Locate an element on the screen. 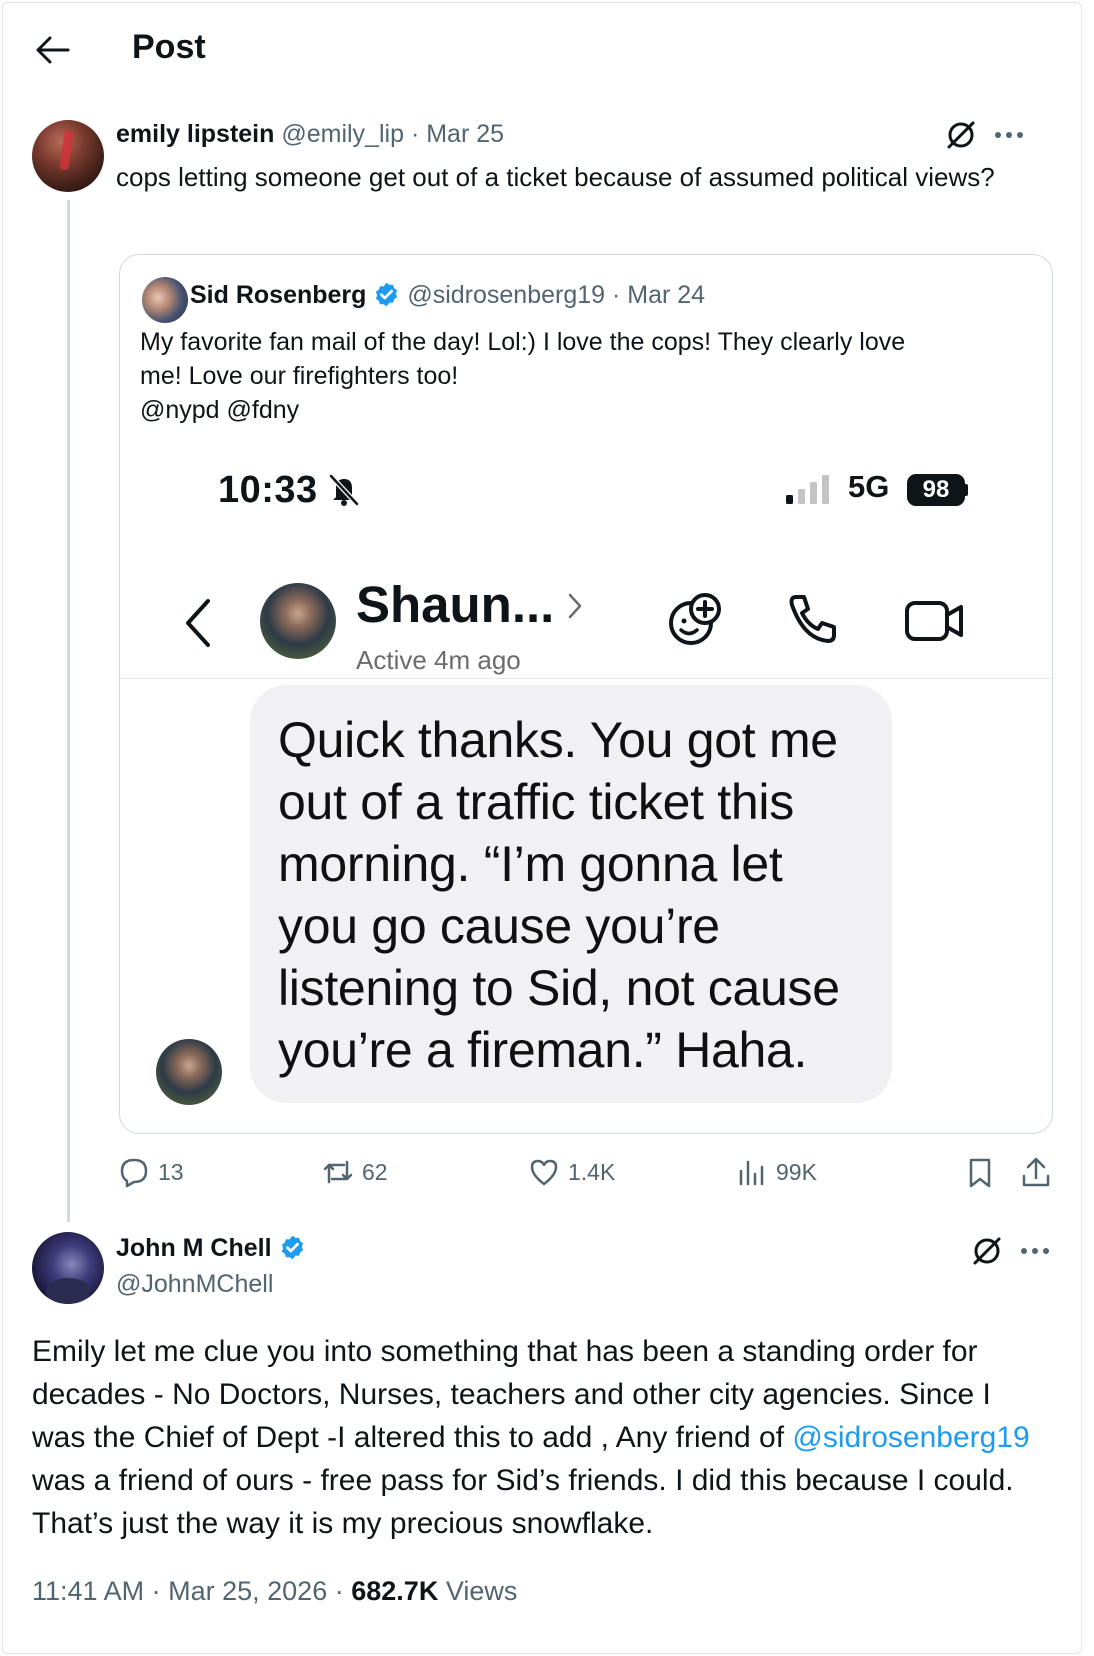 The height and width of the screenshot is (1656, 1094). page-title: Post is located at coordinates (169, 47).